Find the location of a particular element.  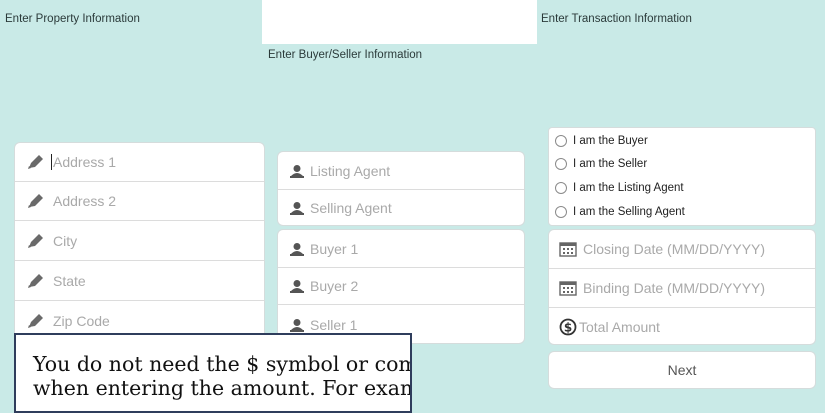

binding-date-field: Binding Date (MM/DD/YYYY) is located at coordinates (682, 287).